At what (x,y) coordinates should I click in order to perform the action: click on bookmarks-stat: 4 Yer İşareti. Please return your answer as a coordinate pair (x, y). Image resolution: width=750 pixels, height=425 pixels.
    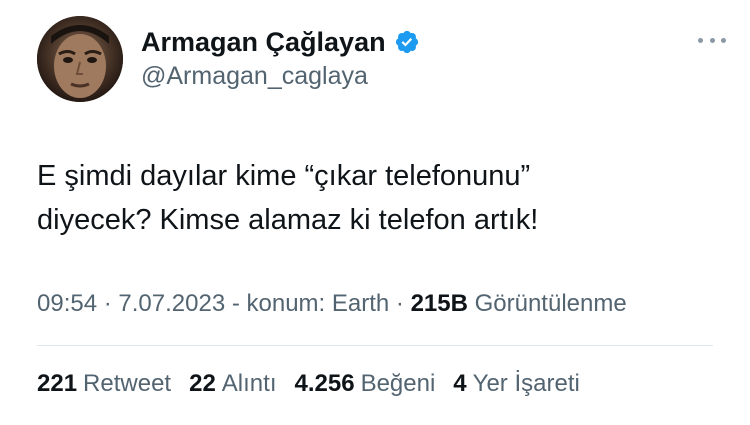
    Looking at the image, I should click on (516, 384).